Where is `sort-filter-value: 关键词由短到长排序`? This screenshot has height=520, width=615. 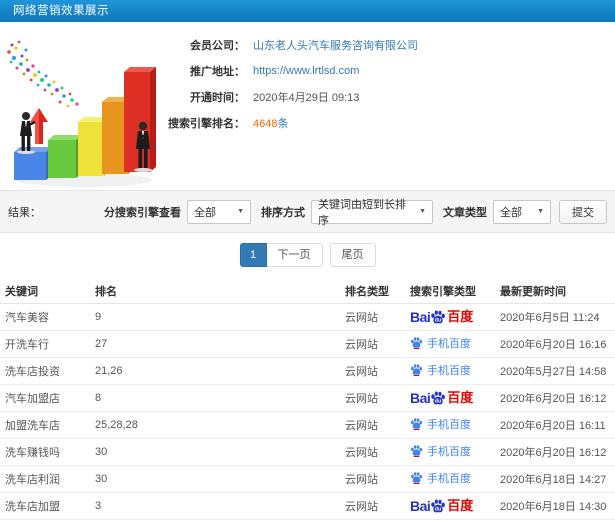 sort-filter-value: 关键词由短到长排序 is located at coordinates (362, 212).